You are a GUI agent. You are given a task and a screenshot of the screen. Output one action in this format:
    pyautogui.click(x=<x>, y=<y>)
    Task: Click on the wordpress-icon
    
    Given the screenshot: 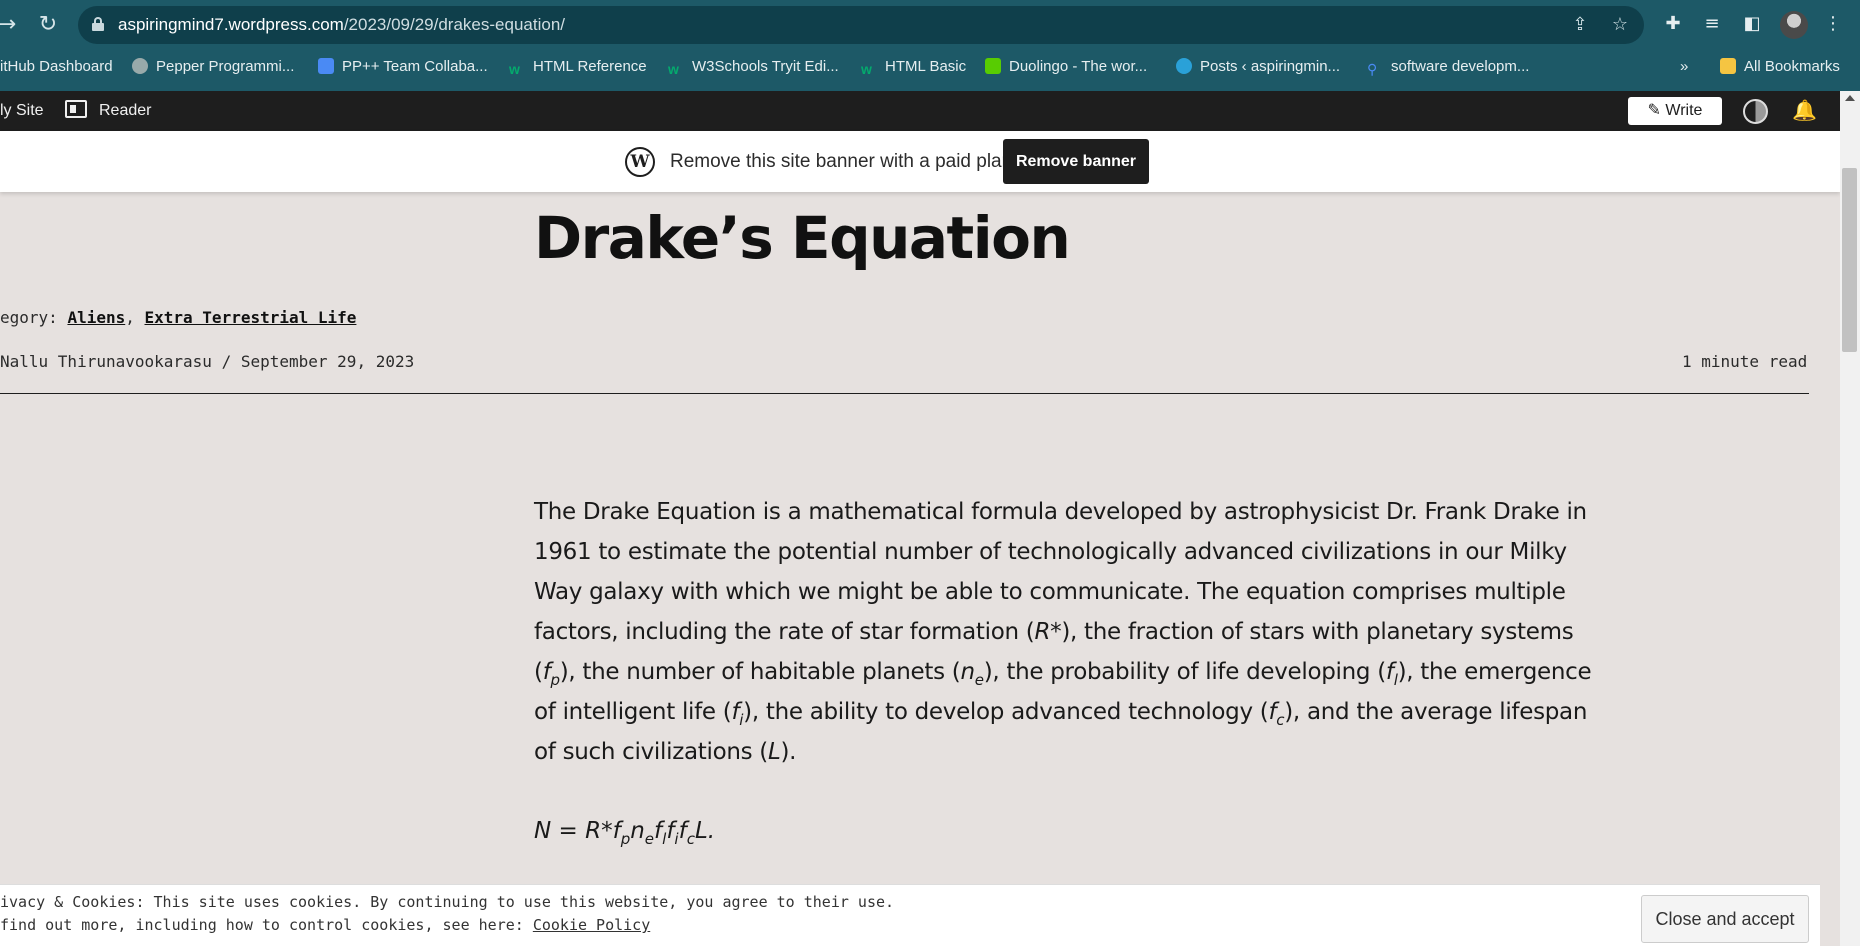 What is the action you would take?
    pyautogui.click(x=1184, y=66)
    